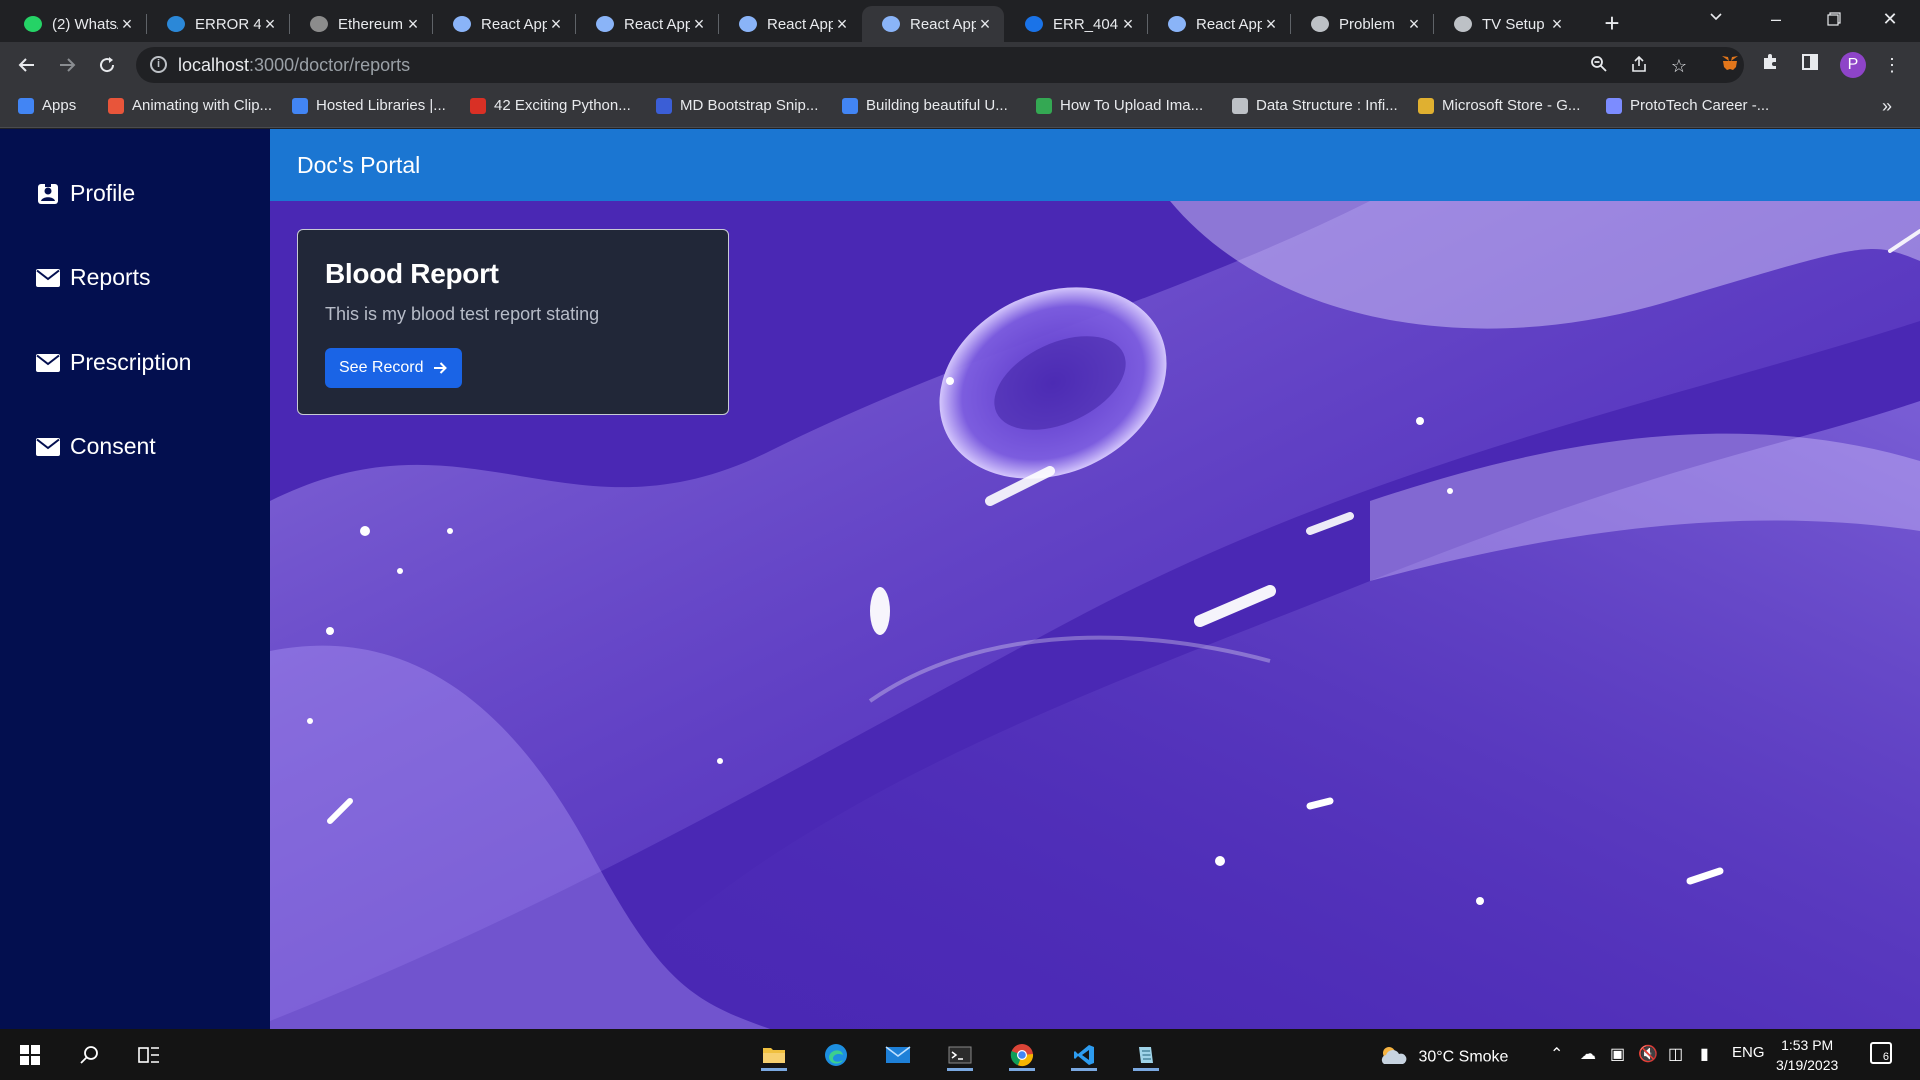 This screenshot has height=1080, width=1920. I want to click on browser-tab: TV Setup ×, so click(1505, 24).